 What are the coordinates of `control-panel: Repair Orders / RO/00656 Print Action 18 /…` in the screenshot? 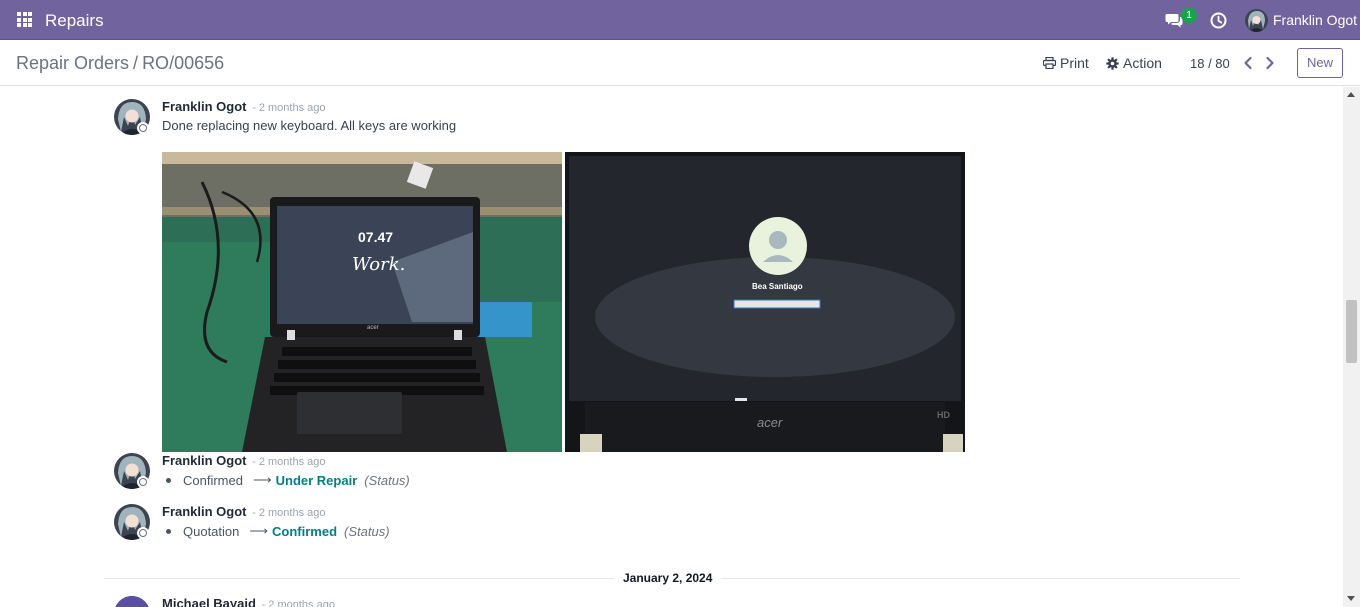 It's located at (680, 63).